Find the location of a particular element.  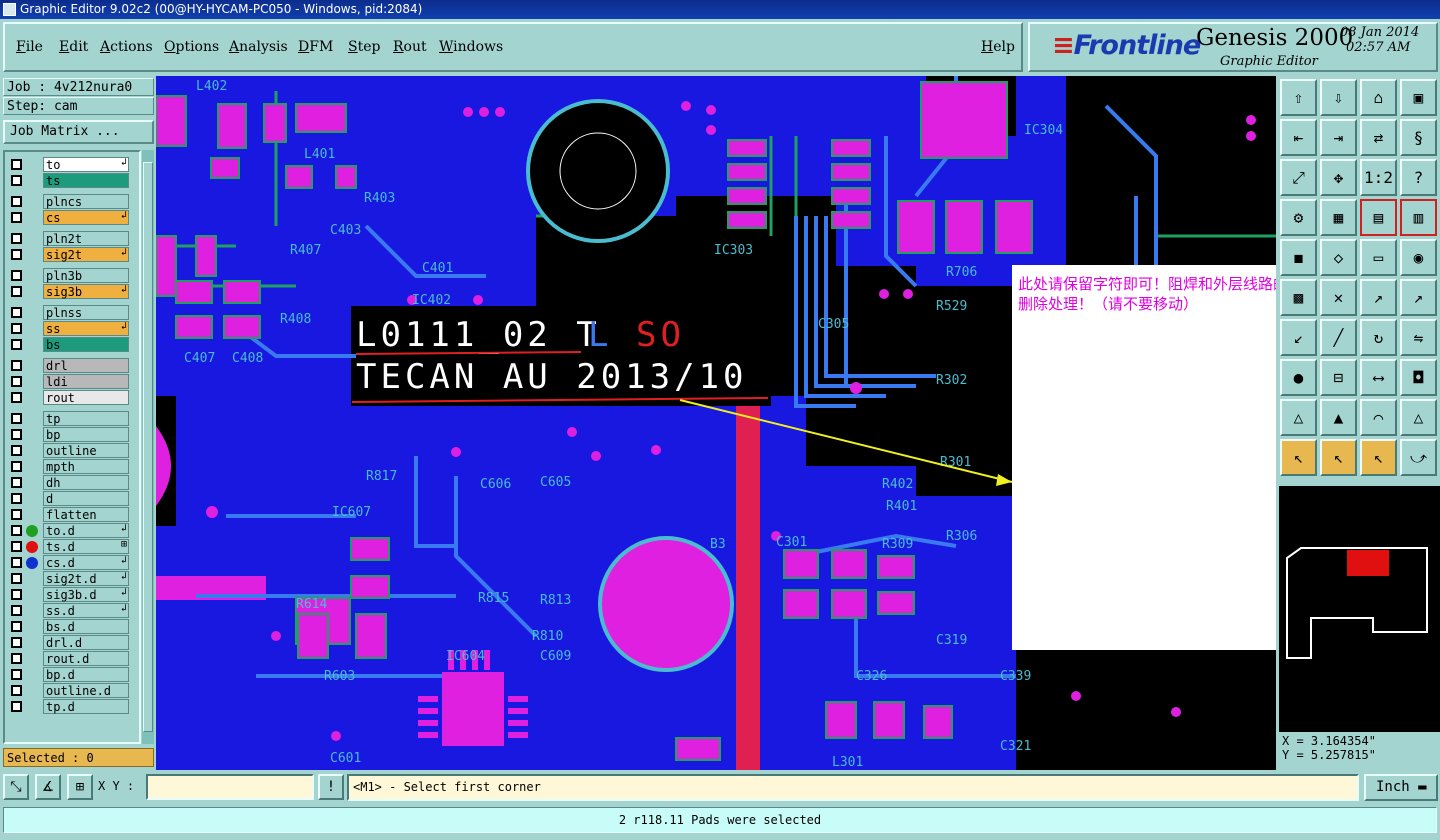

layer-name: rout.d is located at coordinates (86, 658).